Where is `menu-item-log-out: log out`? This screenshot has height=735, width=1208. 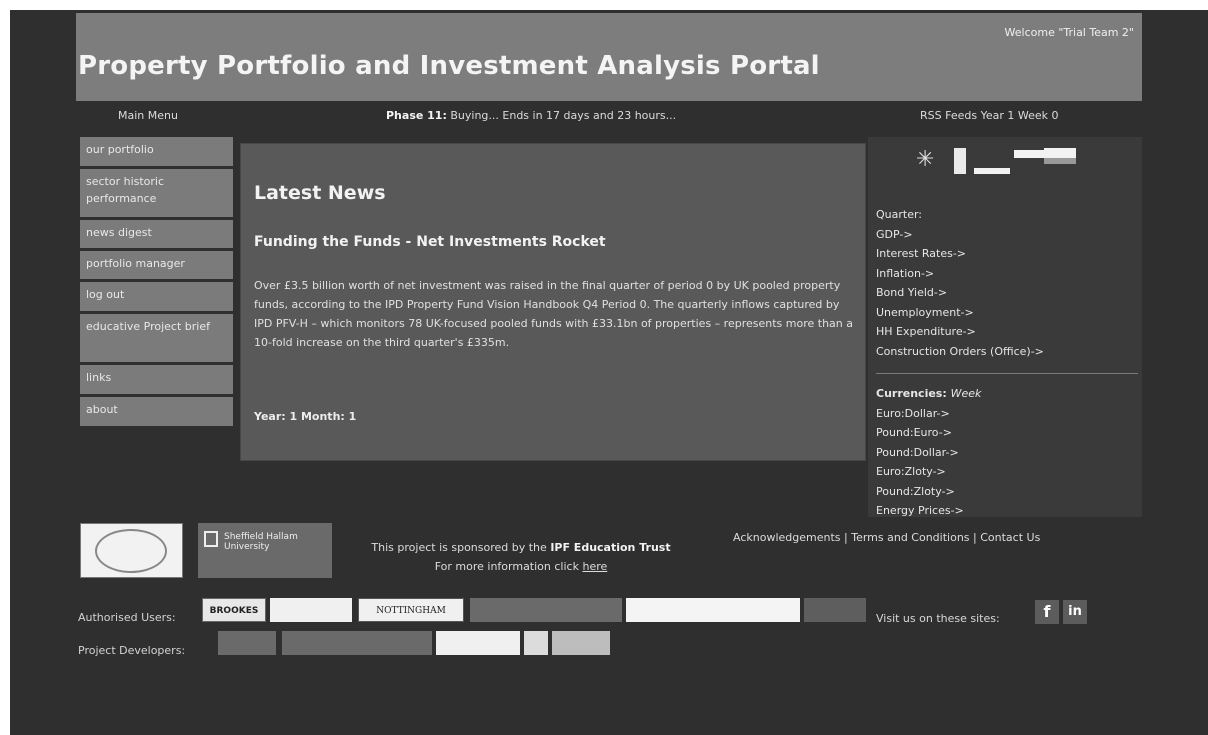
menu-item-log-out: log out is located at coordinates (156, 296).